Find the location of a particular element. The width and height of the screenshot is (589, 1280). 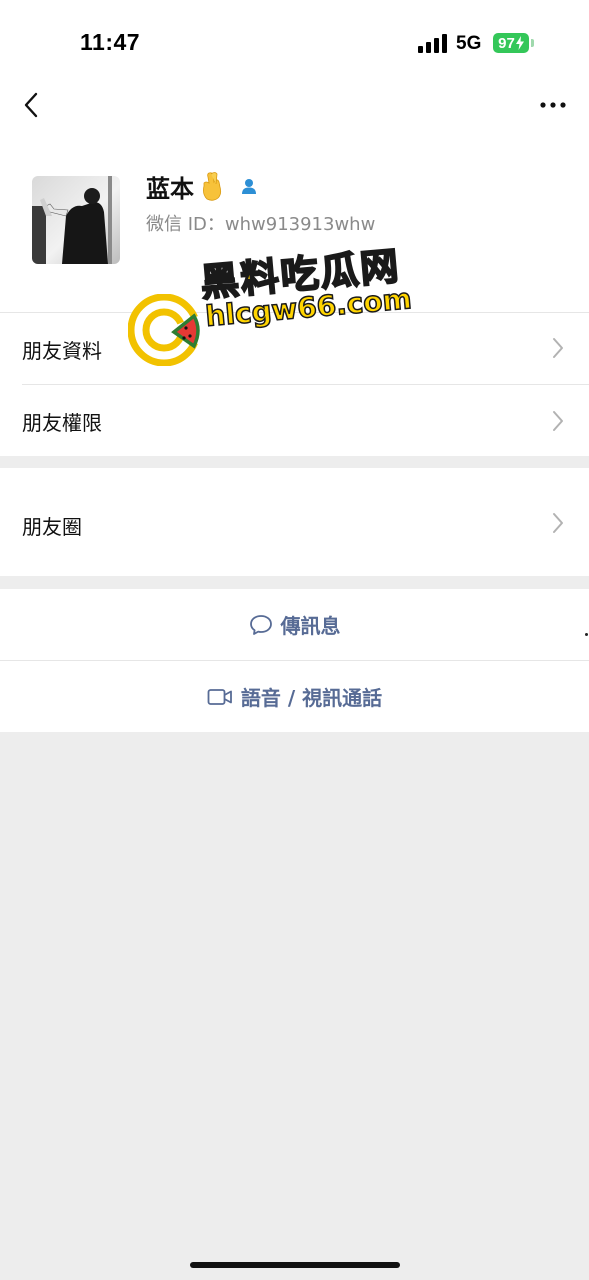

status-time: 11:47 is located at coordinates (110, 42).